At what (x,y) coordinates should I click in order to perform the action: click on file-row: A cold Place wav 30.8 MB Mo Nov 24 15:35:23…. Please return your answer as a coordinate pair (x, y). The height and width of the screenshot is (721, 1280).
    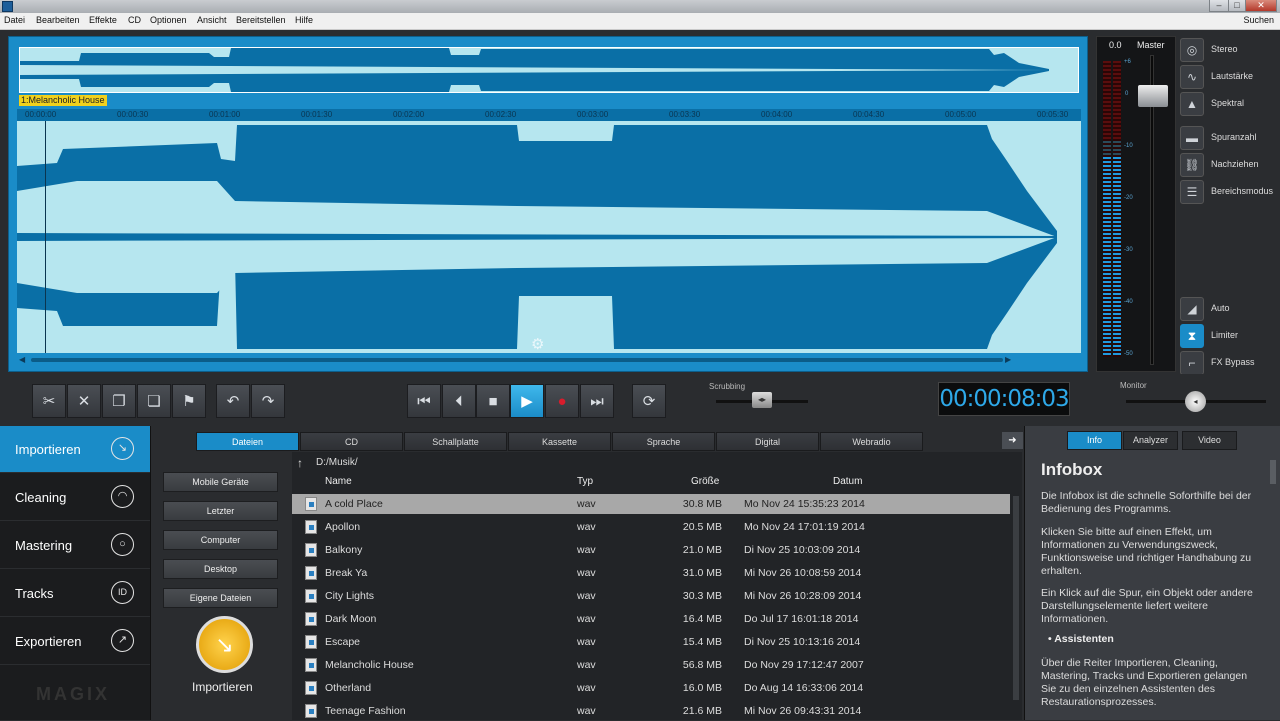
    Looking at the image, I should click on (651, 504).